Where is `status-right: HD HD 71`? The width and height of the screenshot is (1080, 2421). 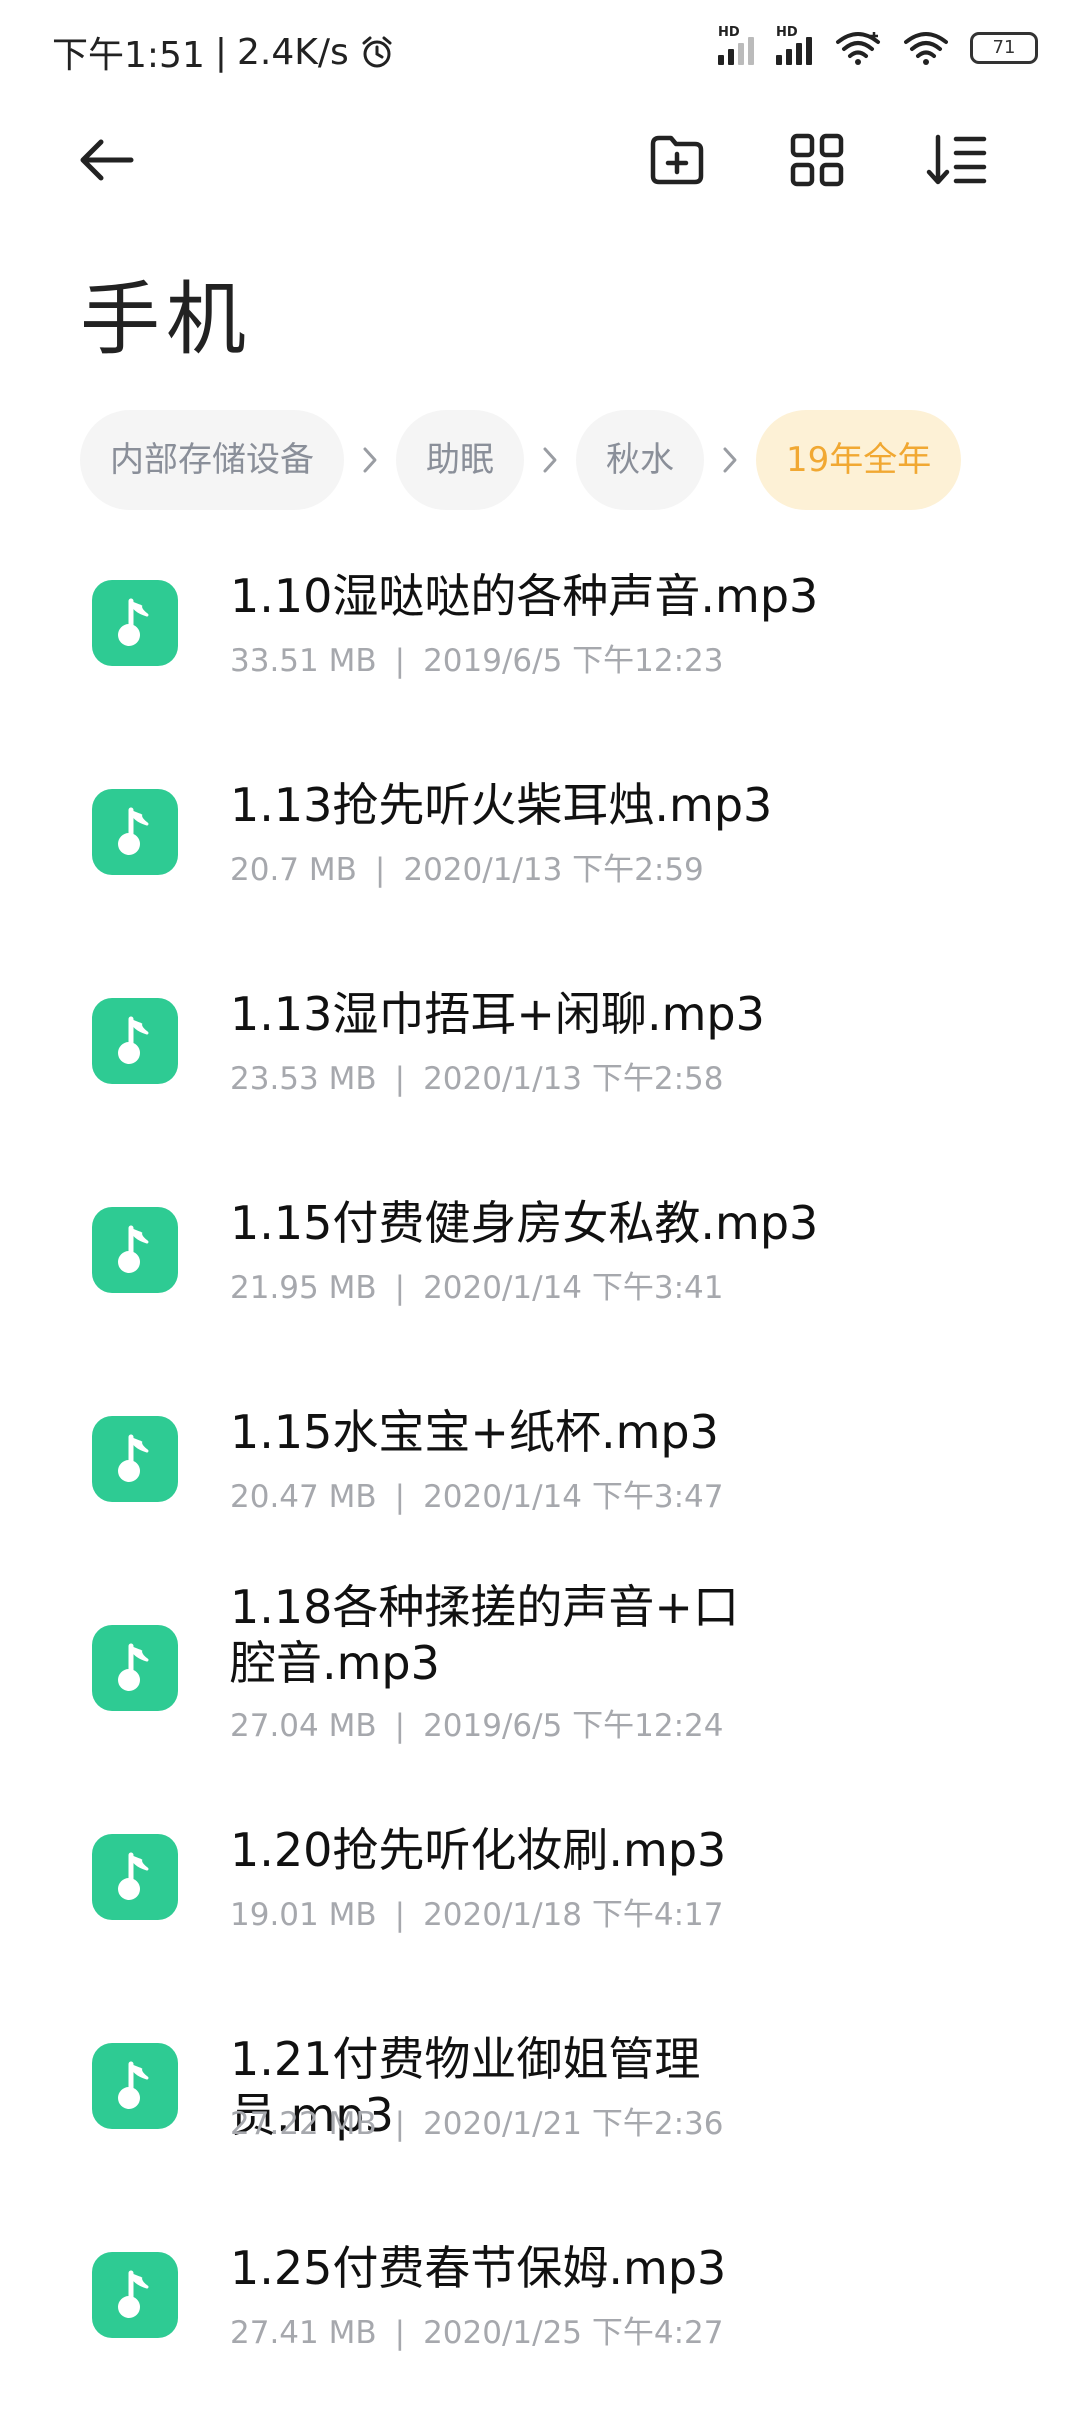 status-right: HD HD 71 is located at coordinates (878, 45).